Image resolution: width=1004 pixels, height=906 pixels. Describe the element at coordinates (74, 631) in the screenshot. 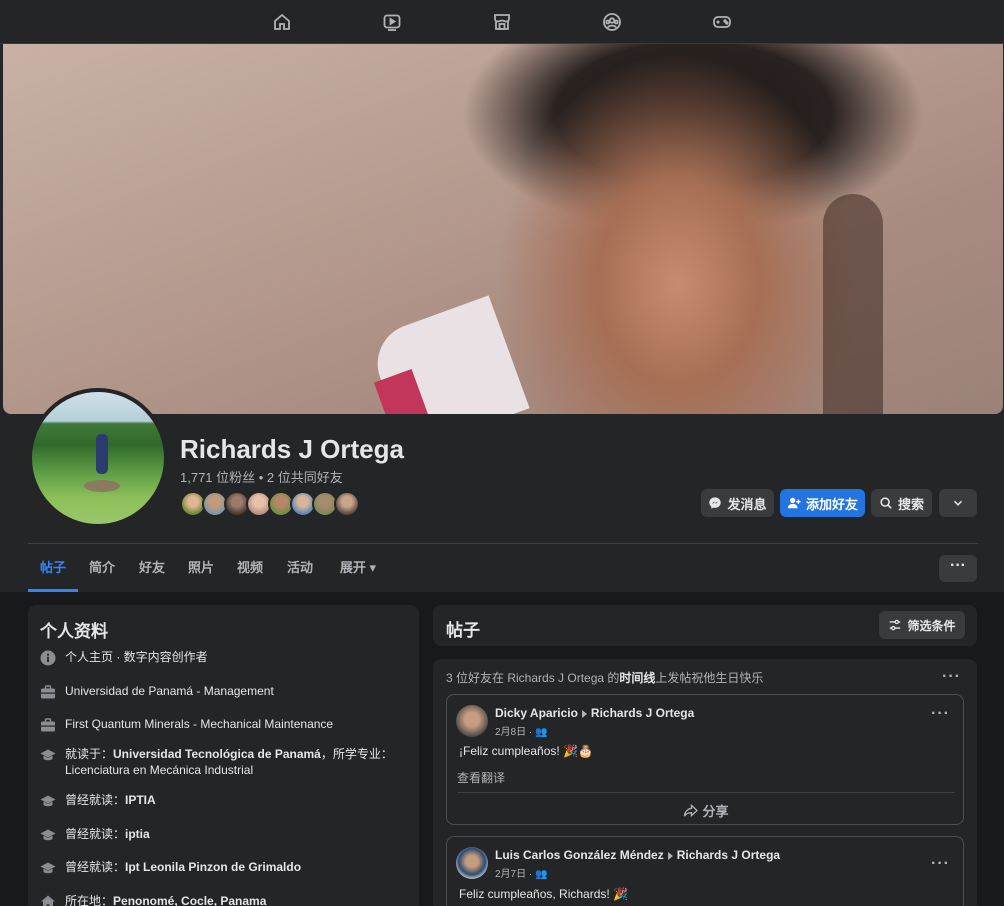

I see `intro-title: 个人资料` at that location.